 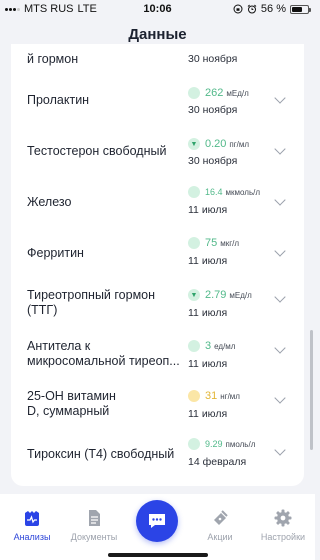 I want to click on value-unit: нг/мл, so click(x=230, y=396).